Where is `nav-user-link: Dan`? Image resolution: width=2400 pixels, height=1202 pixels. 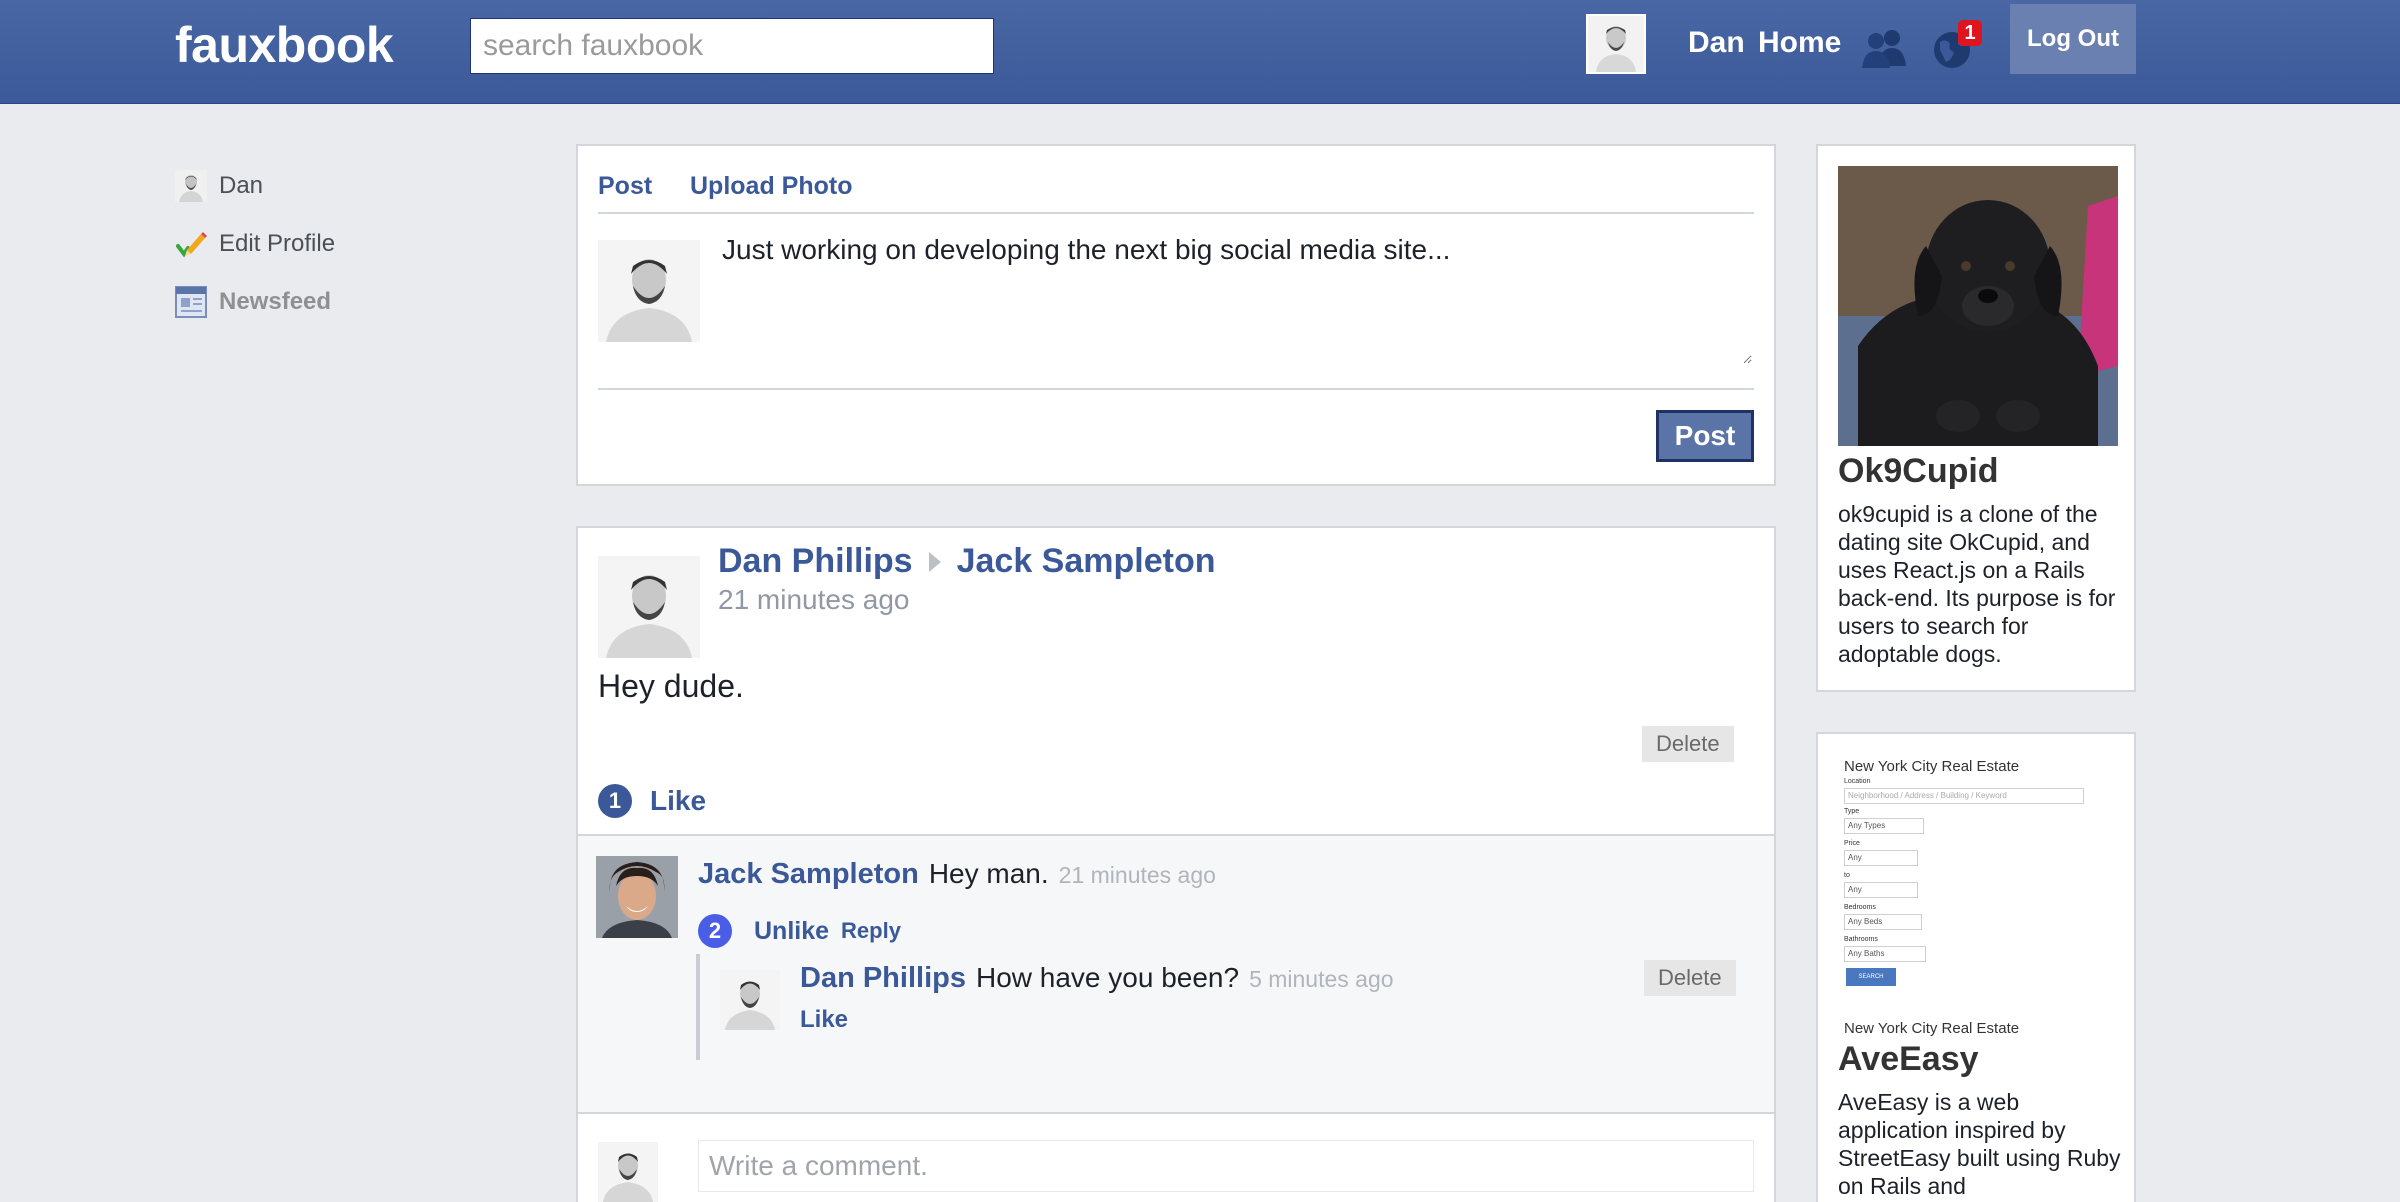 nav-user-link: Dan is located at coordinates (1716, 43).